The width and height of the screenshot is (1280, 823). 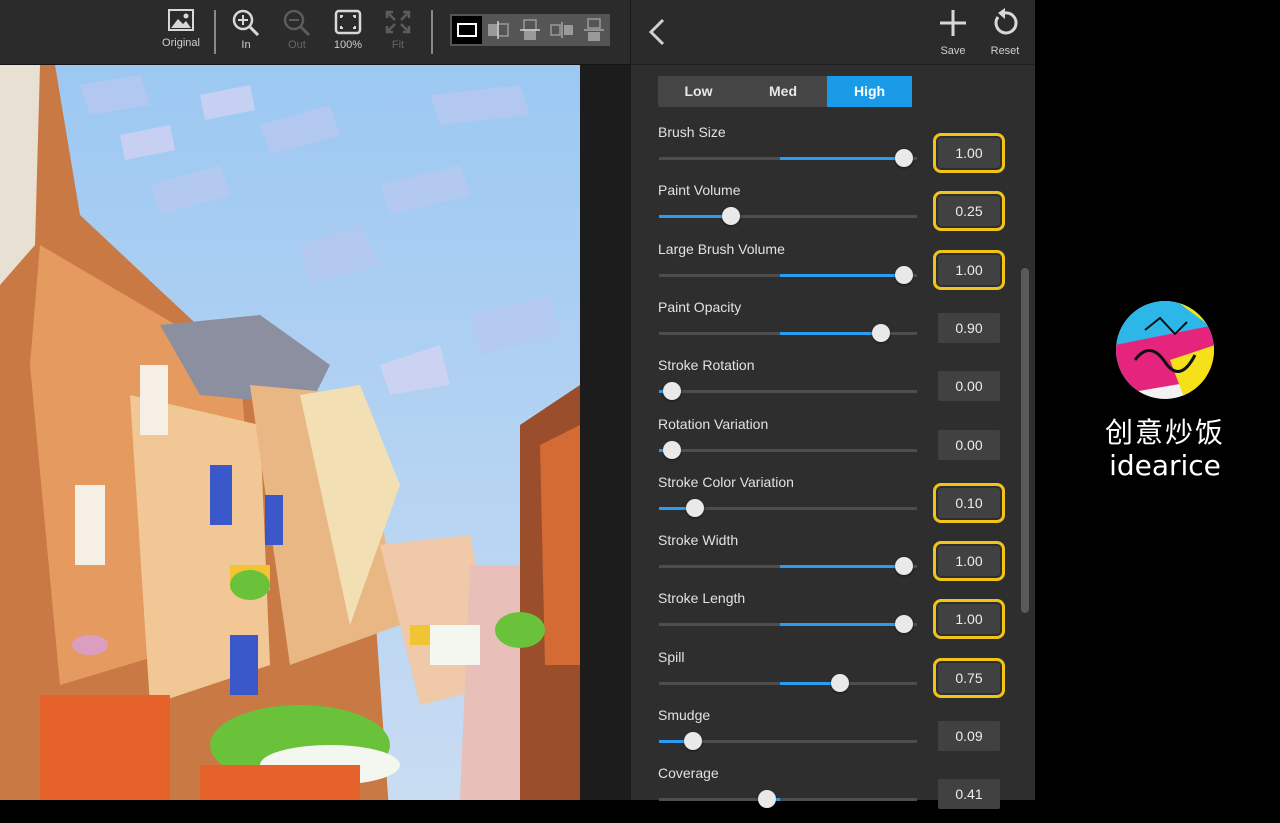 I want to click on slider-row: Smudge 0.09, so click(x=826, y=736).